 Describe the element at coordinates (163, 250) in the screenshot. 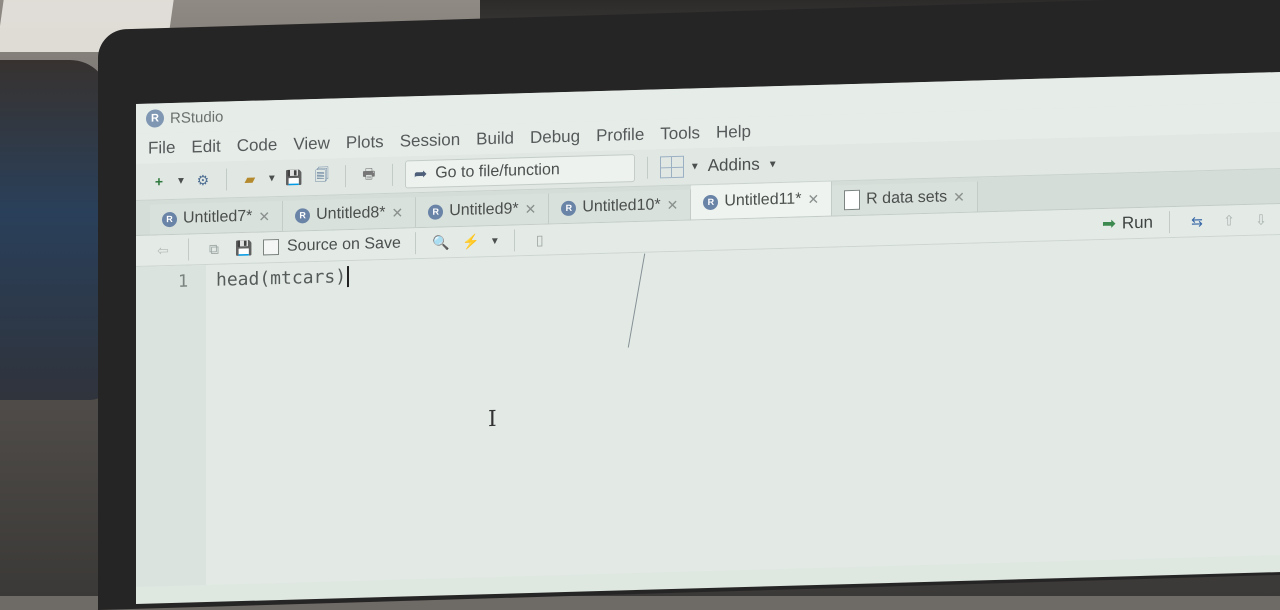

I see `back-arrow-icon: ⇦` at that location.